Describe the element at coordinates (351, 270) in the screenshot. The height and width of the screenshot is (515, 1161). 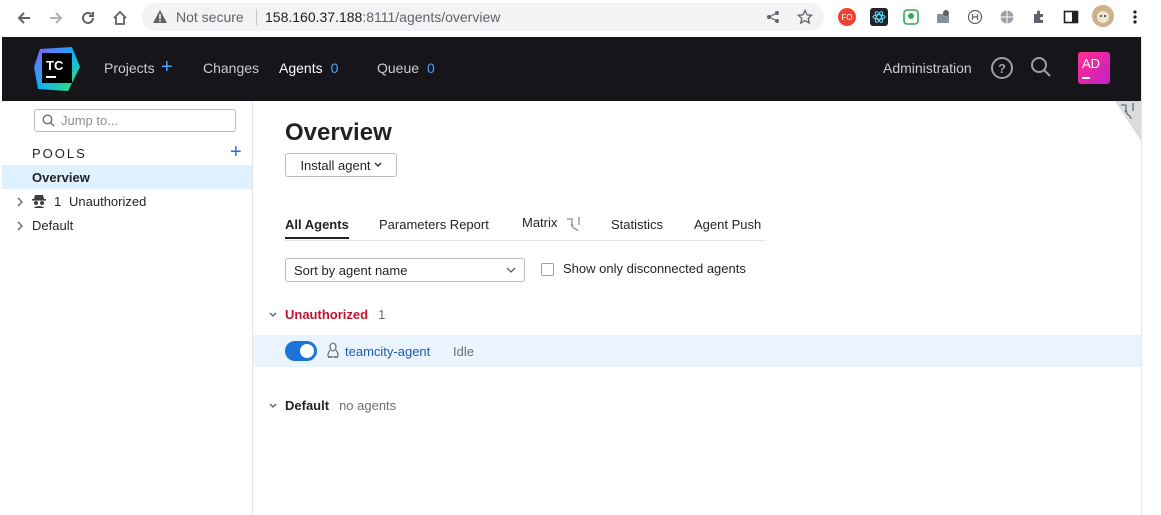
I see `sort-select-value: Sort by agent name` at that location.